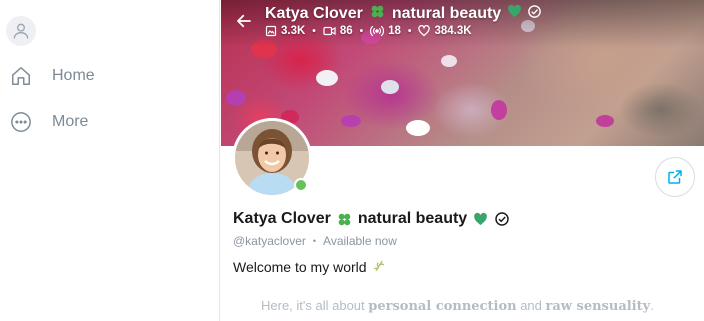  What do you see at coordinates (379, 267) in the screenshot?
I see `sprout-icon` at bounding box center [379, 267].